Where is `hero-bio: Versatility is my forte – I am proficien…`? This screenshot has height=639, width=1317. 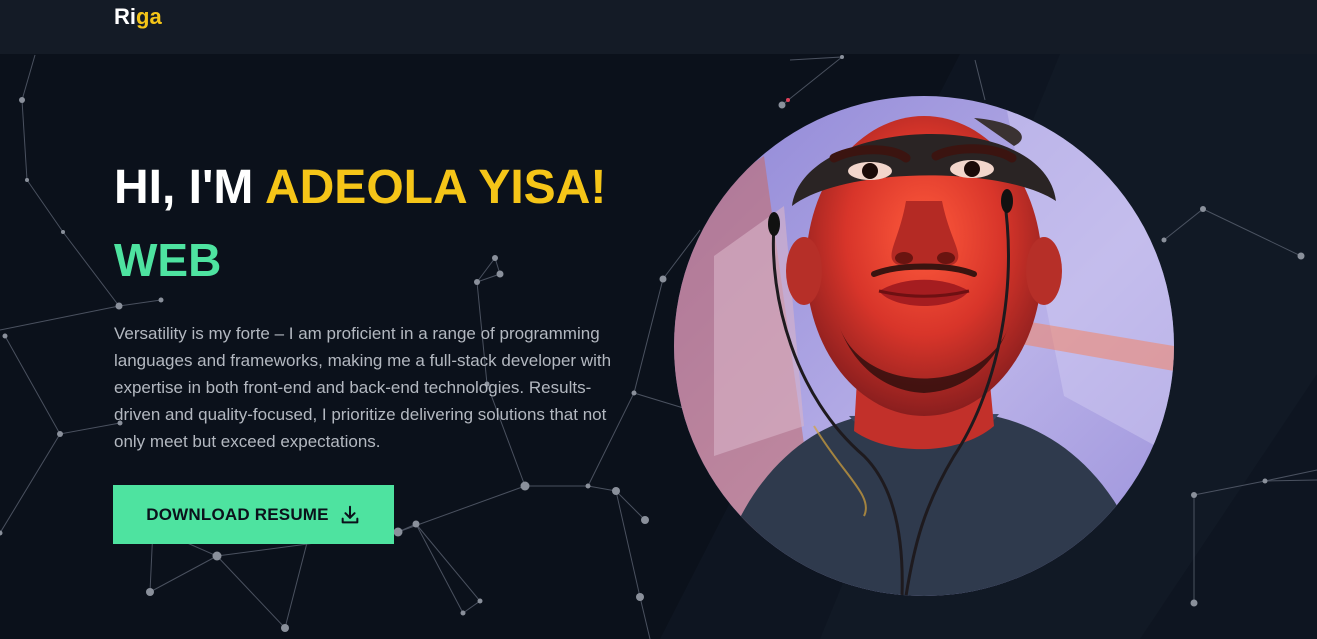
hero-bio: Versatility is my forte – I am proficien… is located at coordinates (363, 387).